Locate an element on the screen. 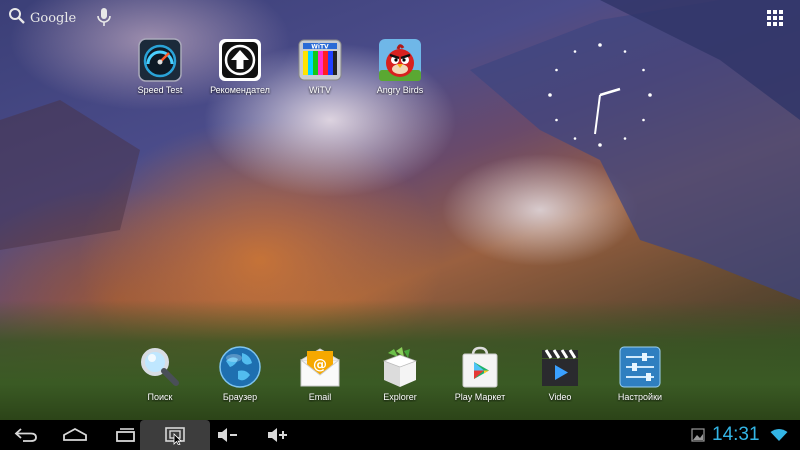 The height and width of the screenshot is (450, 800). google-label: Google is located at coordinates (53, 18).